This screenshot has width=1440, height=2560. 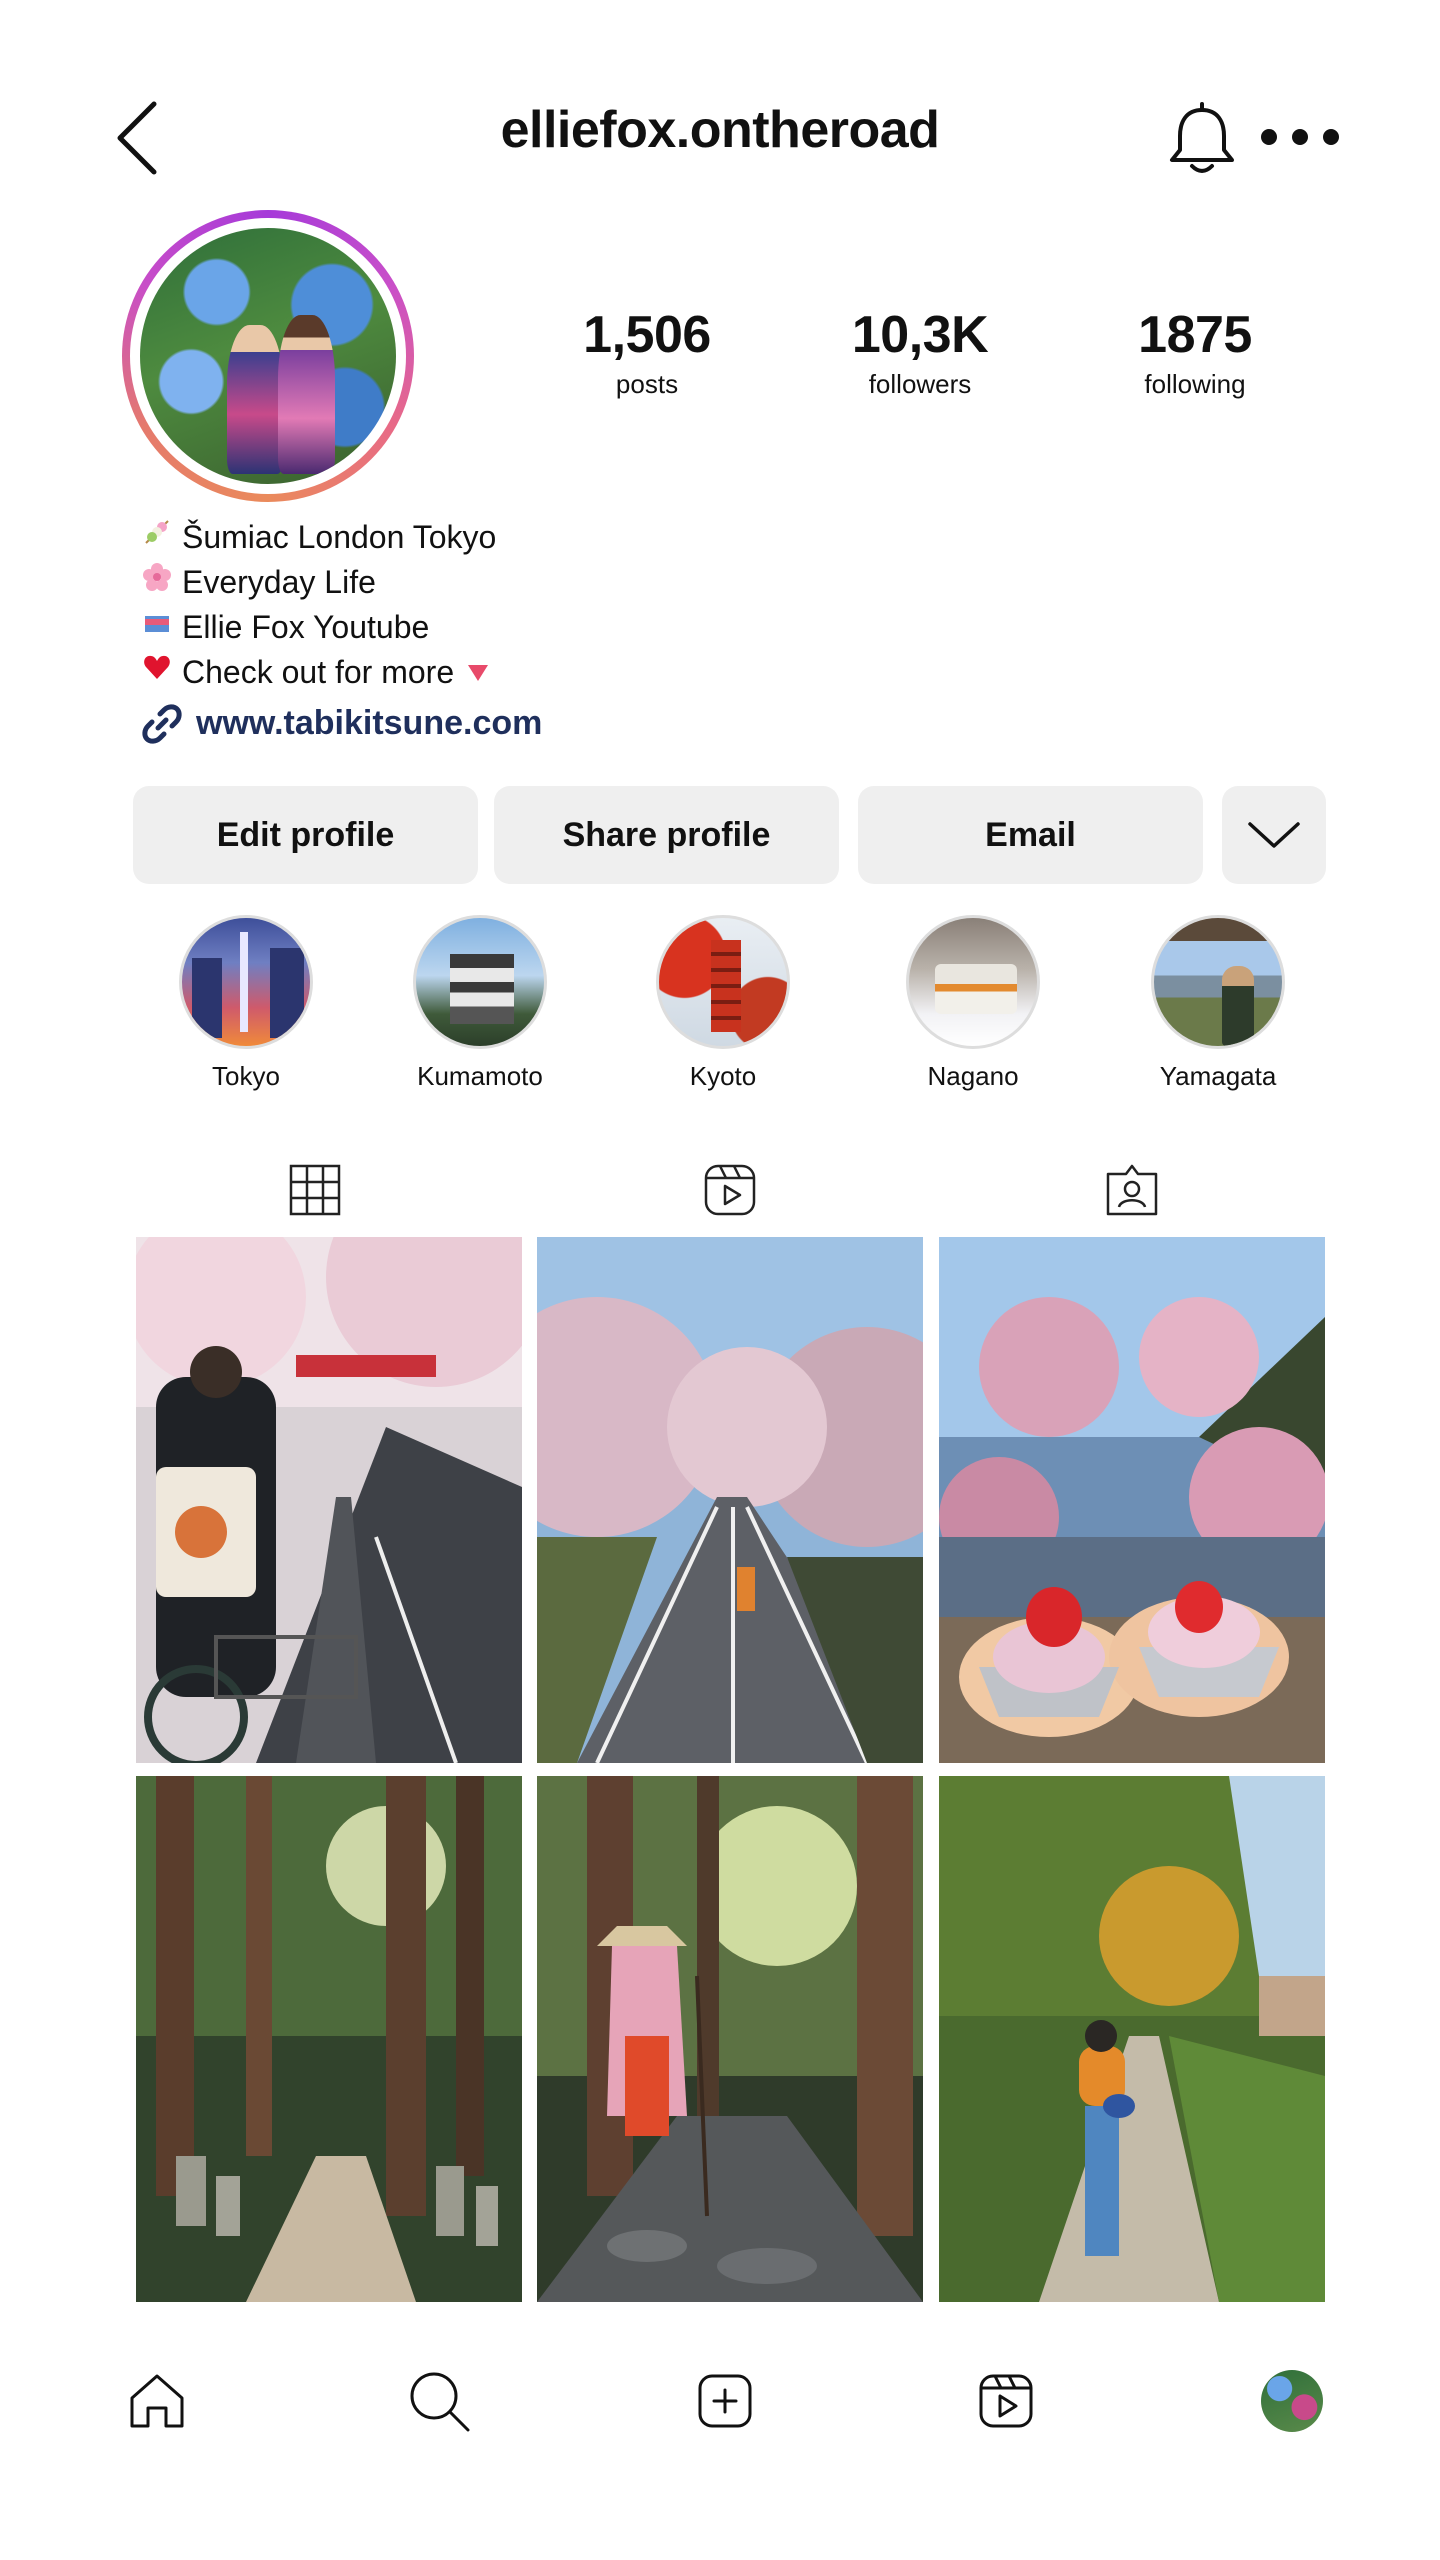 I want to click on bio-line: Check out for more, so click(x=341, y=672).